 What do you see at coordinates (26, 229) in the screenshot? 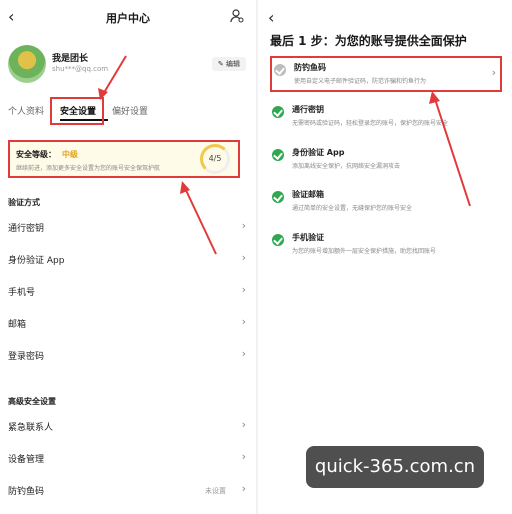
I see `list-item-label: 通行密钥` at bounding box center [26, 229].